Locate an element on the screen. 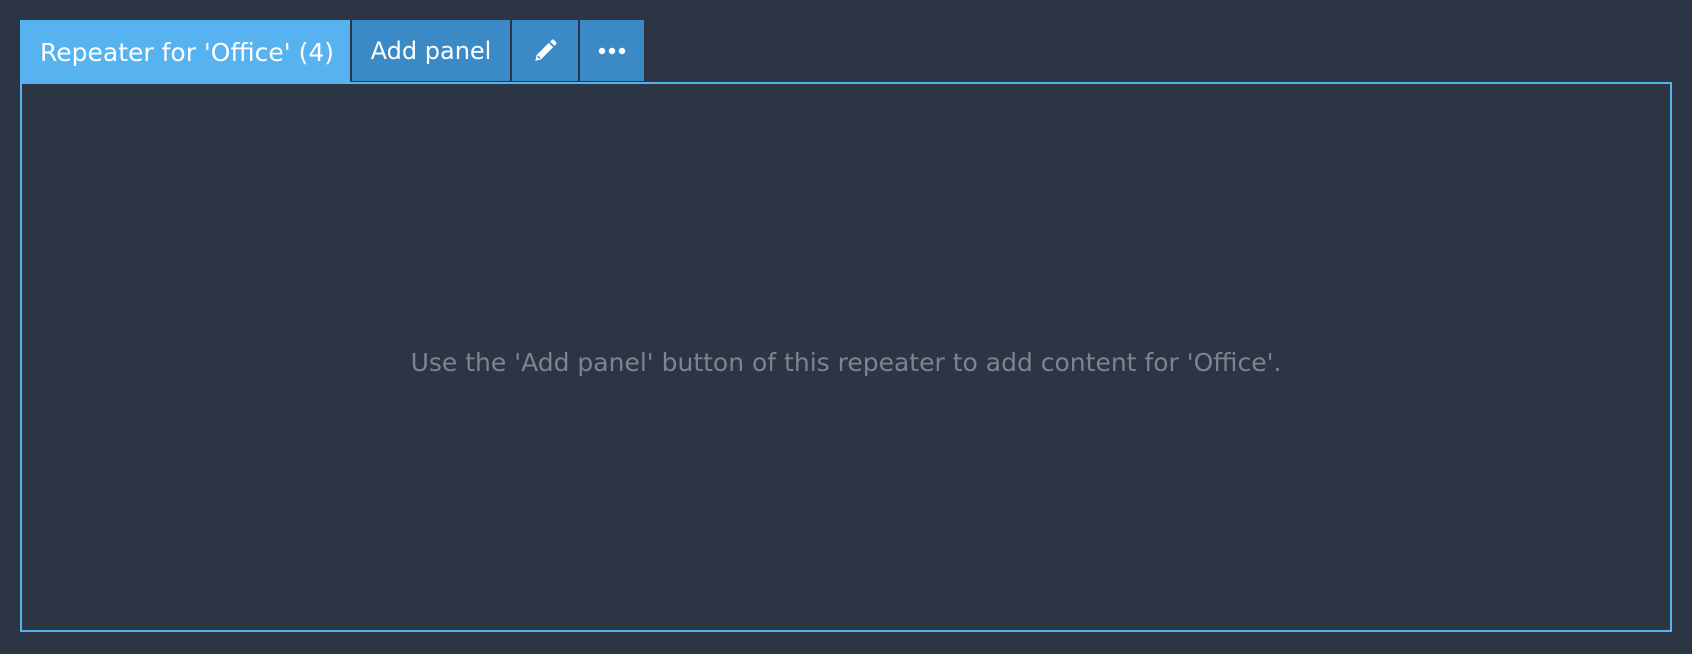  repeater-title-tab: Repeater for 'Office' (4) is located at coordinates (185, 52).